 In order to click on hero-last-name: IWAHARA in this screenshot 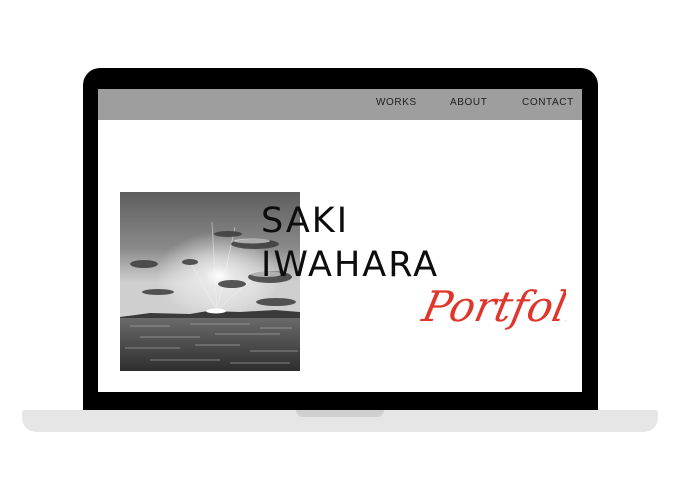, I will do `click(350, 265)`.